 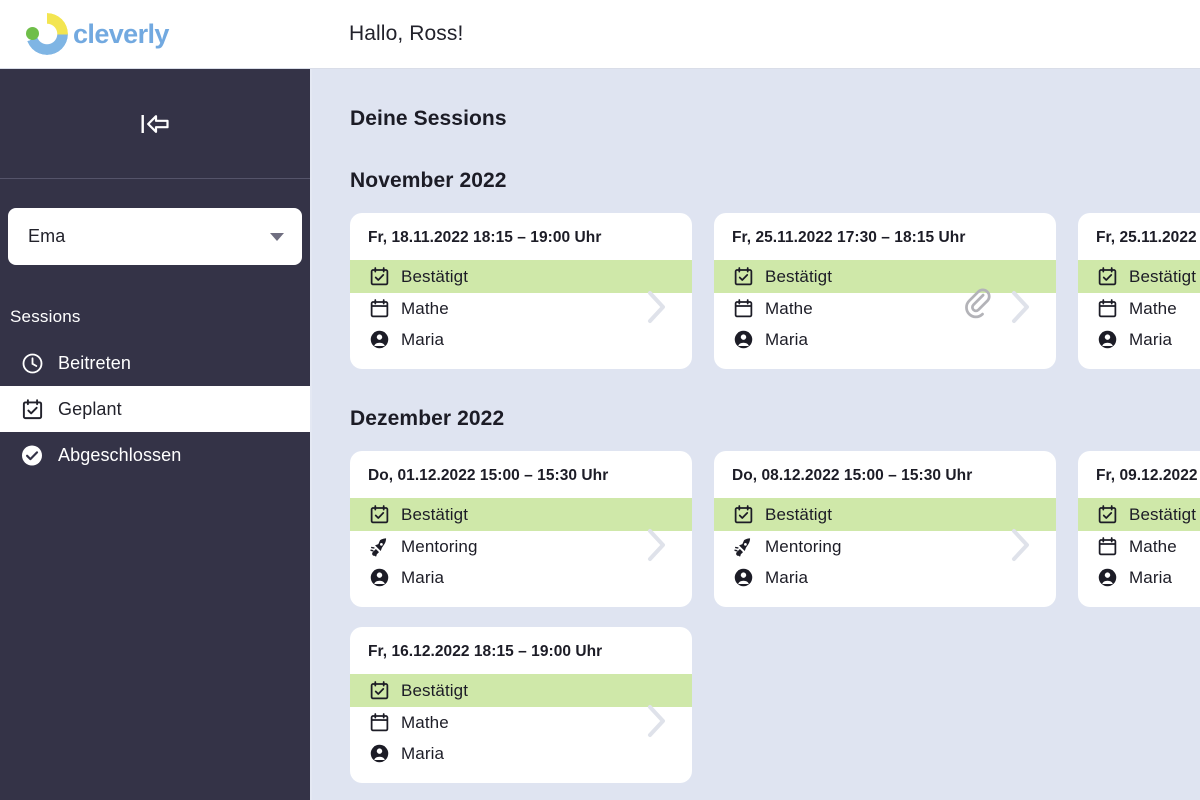 I want to click on logo-dot-icon, so click(x=32, y=33).